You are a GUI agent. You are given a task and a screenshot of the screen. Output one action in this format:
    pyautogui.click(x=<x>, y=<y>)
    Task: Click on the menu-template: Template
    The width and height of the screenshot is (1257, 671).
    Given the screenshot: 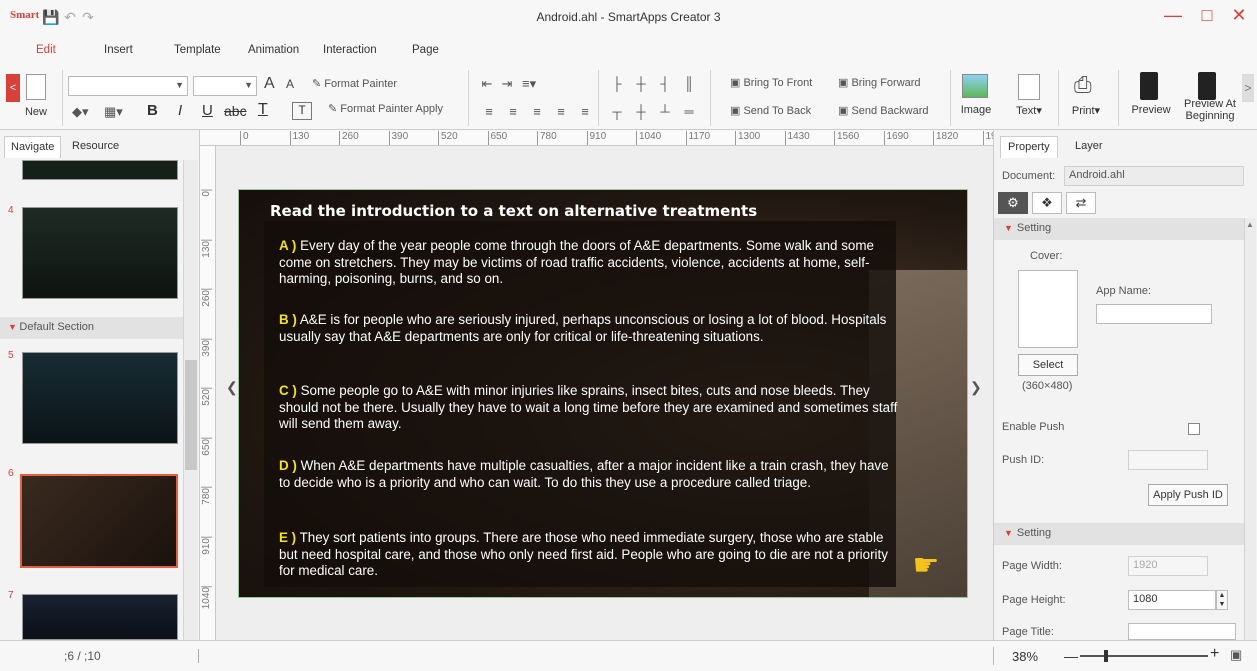 What is the action you would take?
    pyautogui.click(x=197, y=50)
    